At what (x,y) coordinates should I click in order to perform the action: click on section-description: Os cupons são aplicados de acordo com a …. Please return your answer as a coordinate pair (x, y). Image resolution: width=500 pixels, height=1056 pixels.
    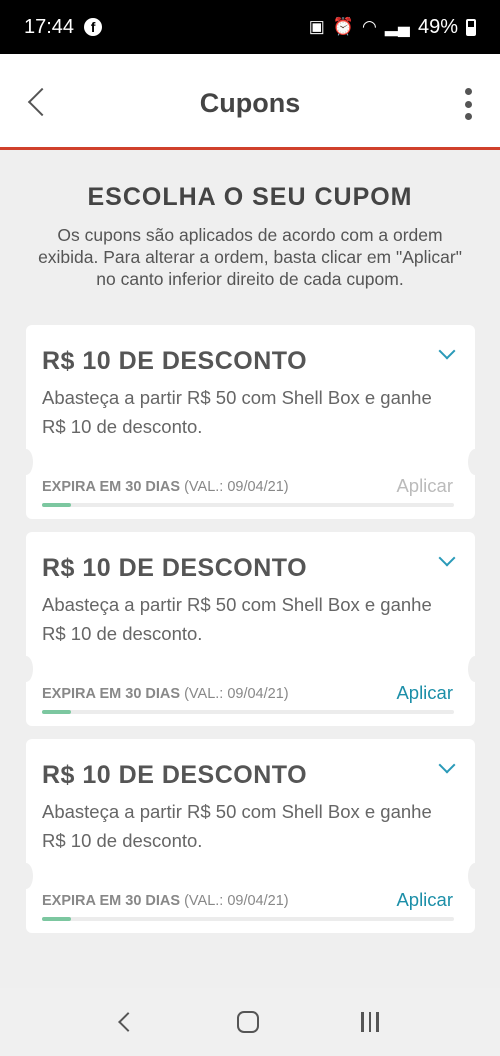
    Looking at the image, I should click on (250, 257).